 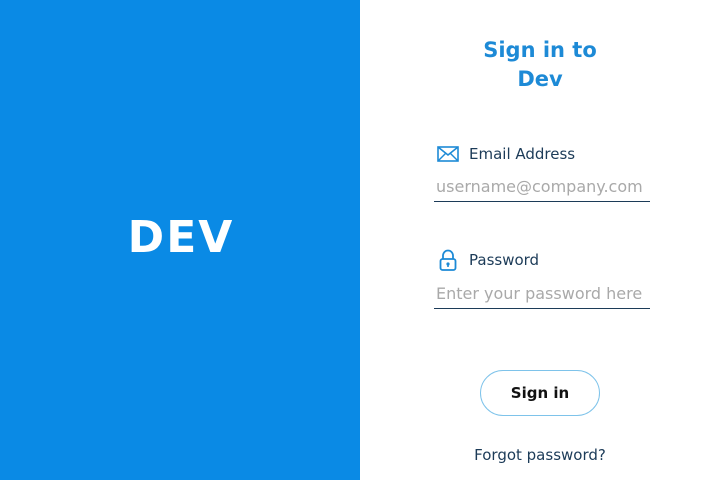 I want to click on password-label: Password, so click(x=504, y=260).